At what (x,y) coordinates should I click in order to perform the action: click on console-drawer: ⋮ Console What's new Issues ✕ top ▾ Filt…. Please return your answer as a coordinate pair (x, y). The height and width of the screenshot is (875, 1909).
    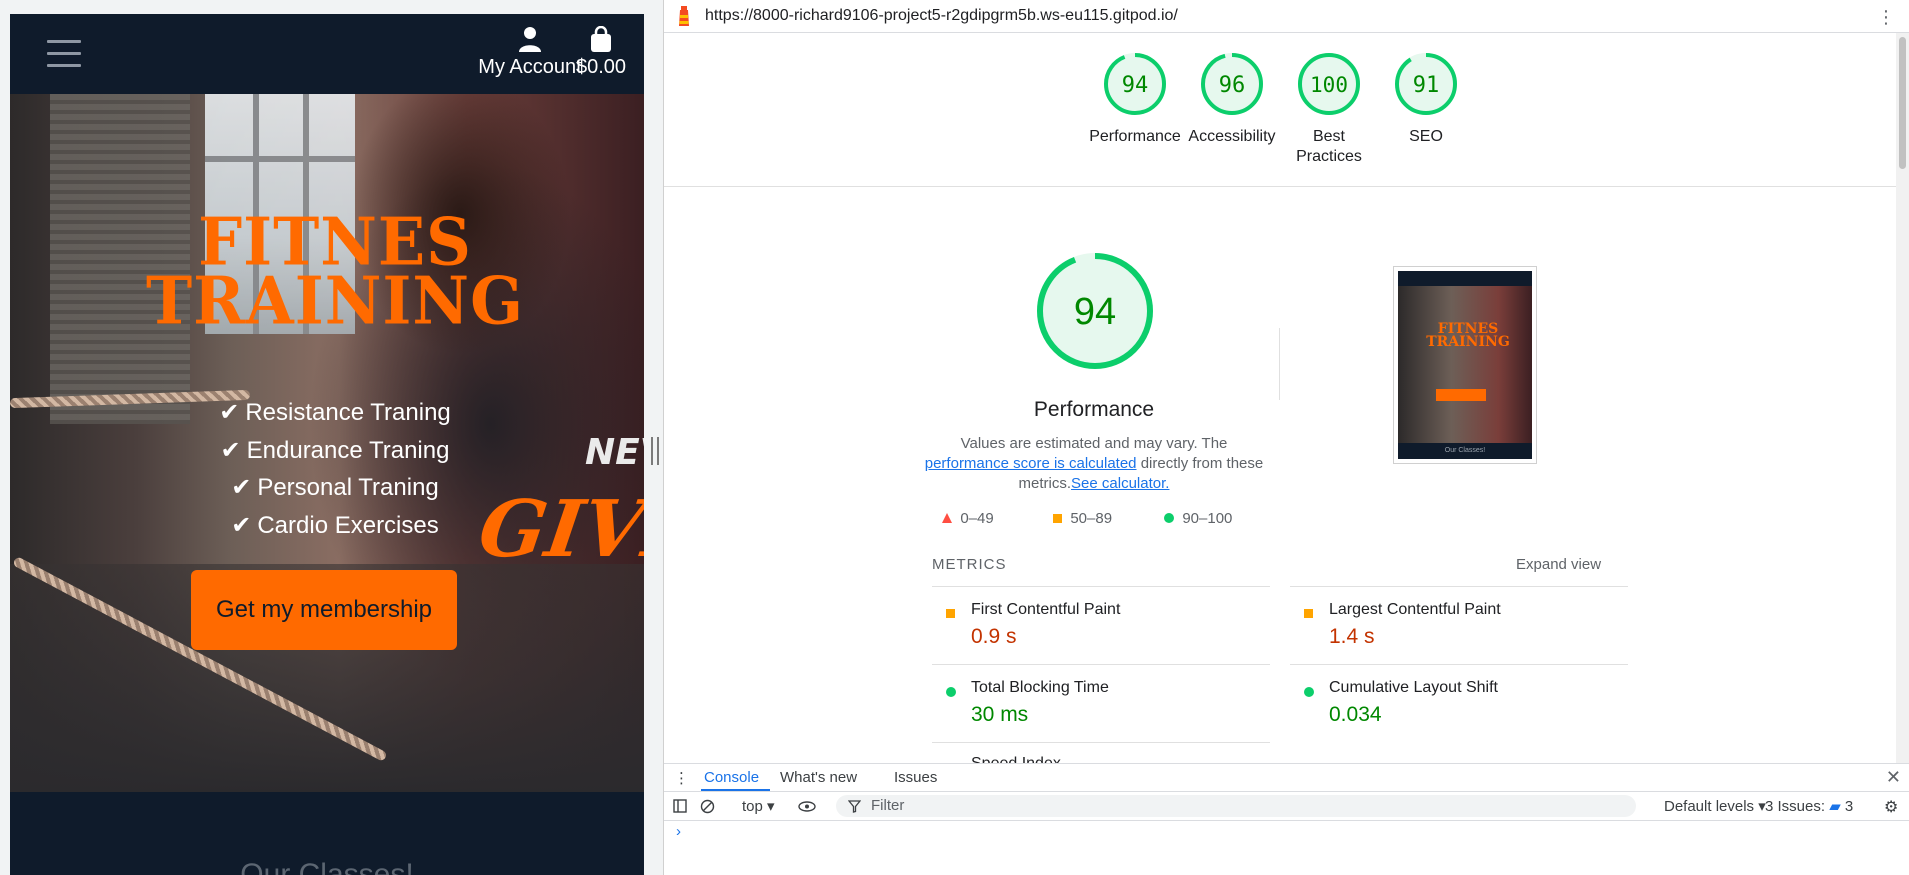
    Looking at the image, I should click on (1286, 819).